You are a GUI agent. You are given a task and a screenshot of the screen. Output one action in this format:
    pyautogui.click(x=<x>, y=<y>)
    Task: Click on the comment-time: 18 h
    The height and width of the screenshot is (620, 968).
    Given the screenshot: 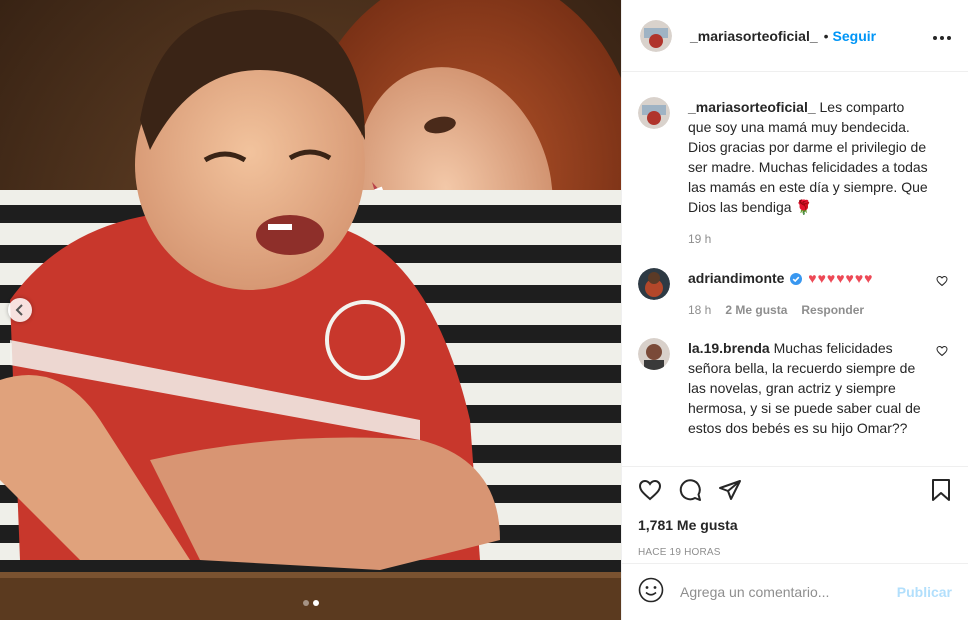 What is the action you would take?
    pyautogui.click(x=700, y=310)
    